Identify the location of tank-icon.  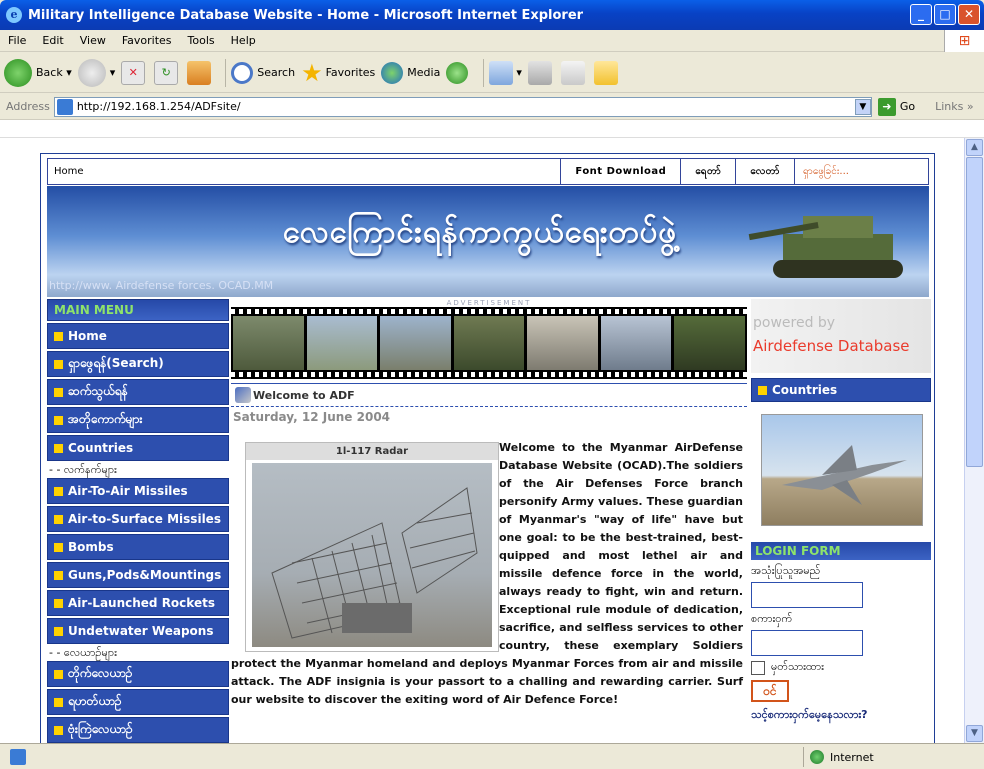
(825, 247).